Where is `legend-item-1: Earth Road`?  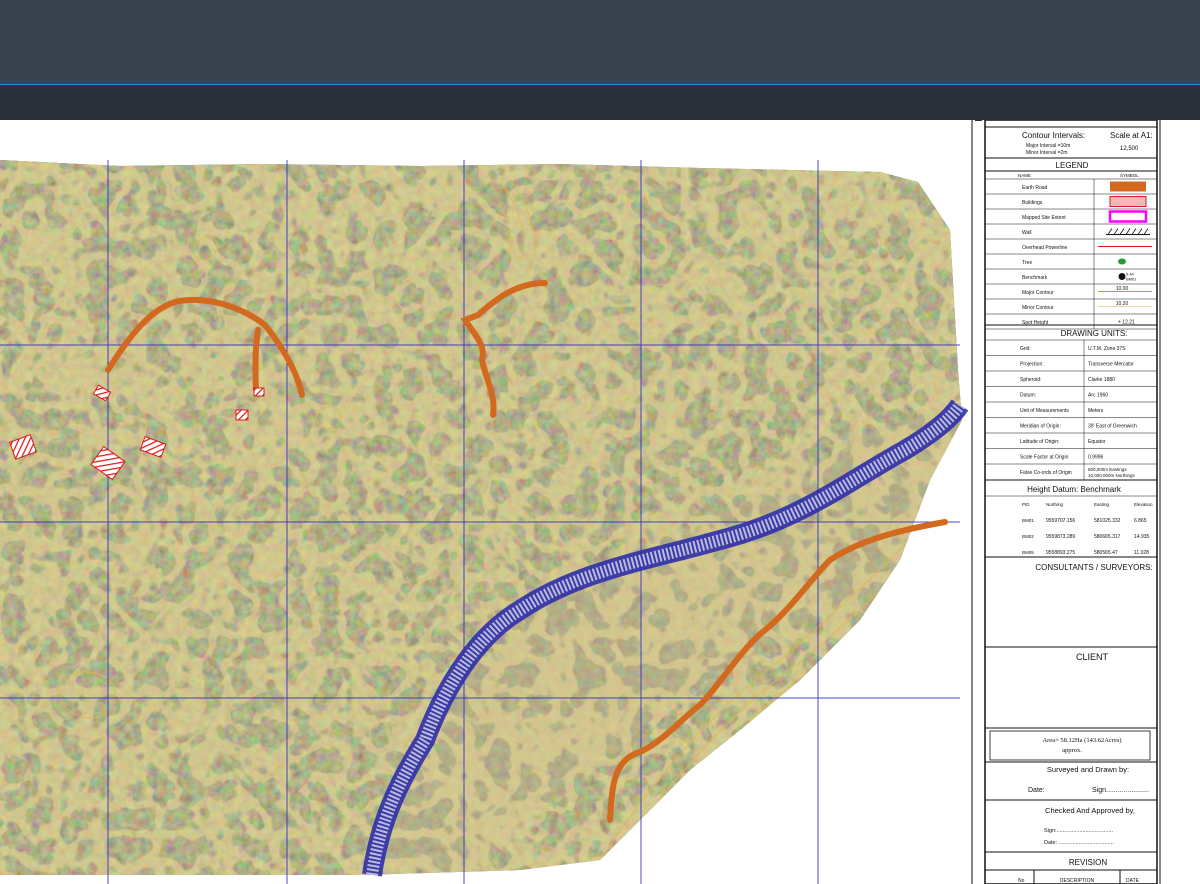
legend-item-1: Earth Road is located at coordinates (1035, 188).